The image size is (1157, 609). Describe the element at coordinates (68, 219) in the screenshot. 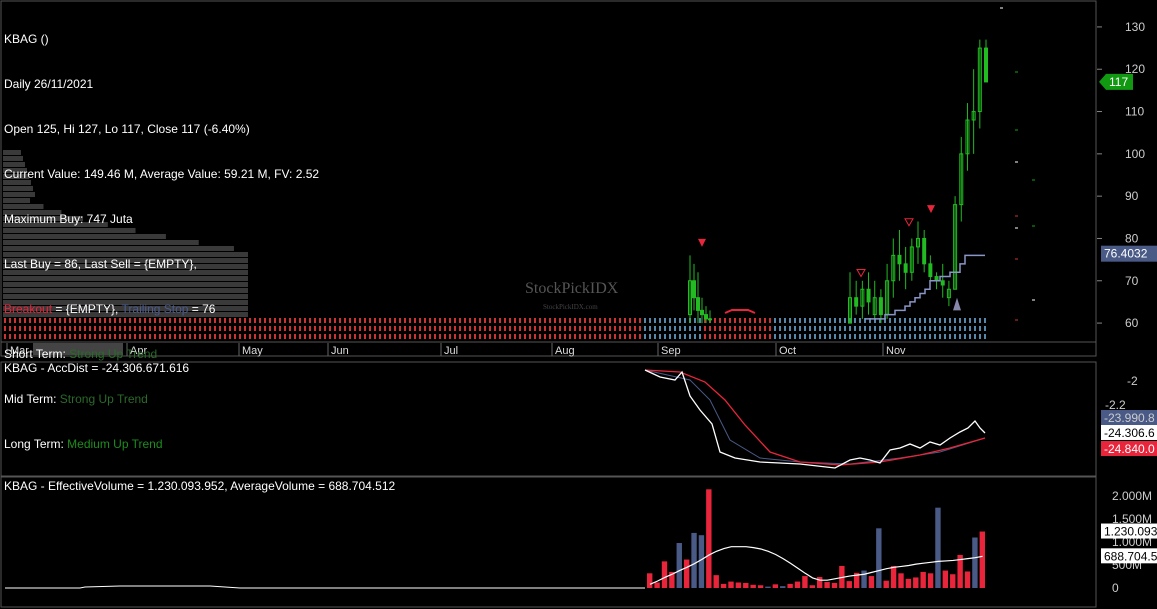

I see `maxbuy-line: Maximum Buy: 747 Juta` at that location.